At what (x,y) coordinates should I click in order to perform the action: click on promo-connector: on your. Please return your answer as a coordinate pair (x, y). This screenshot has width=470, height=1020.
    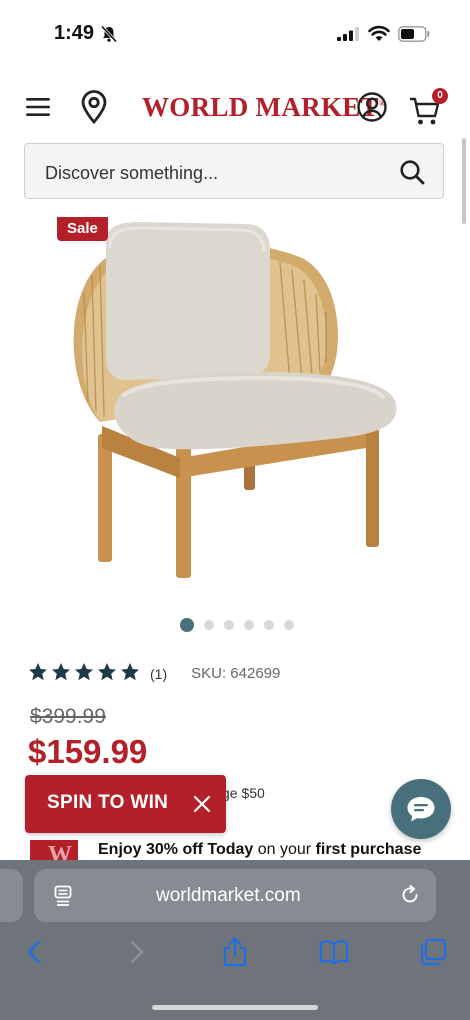
    Looking at the image, I should click on (284, 849).